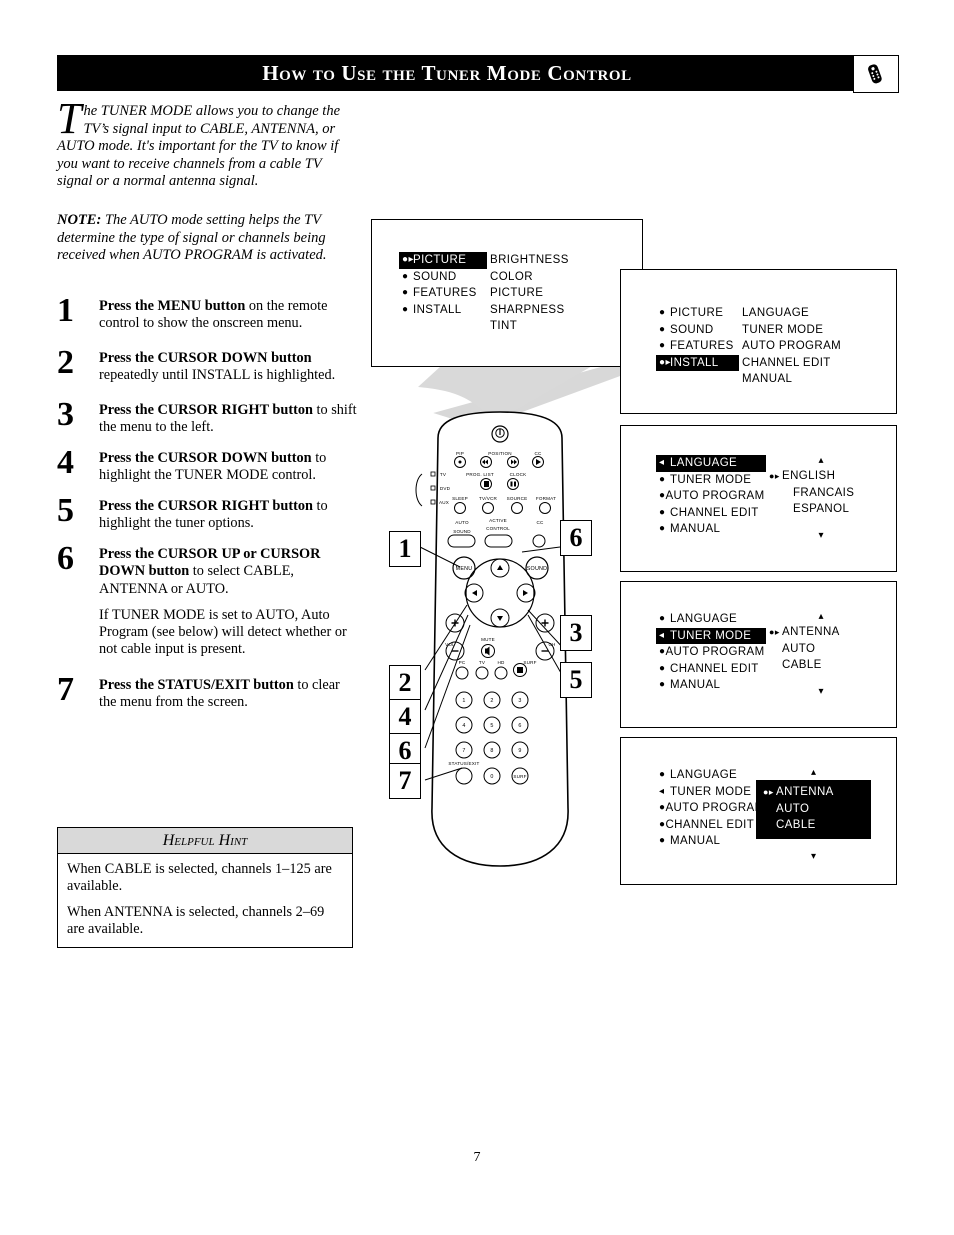 Image resolution: width=954 pixels, height=1235 pixels. Describe the element at coordinates (796, 825) in the screenshot. I see `osd-option-label: CABLE` at that location.